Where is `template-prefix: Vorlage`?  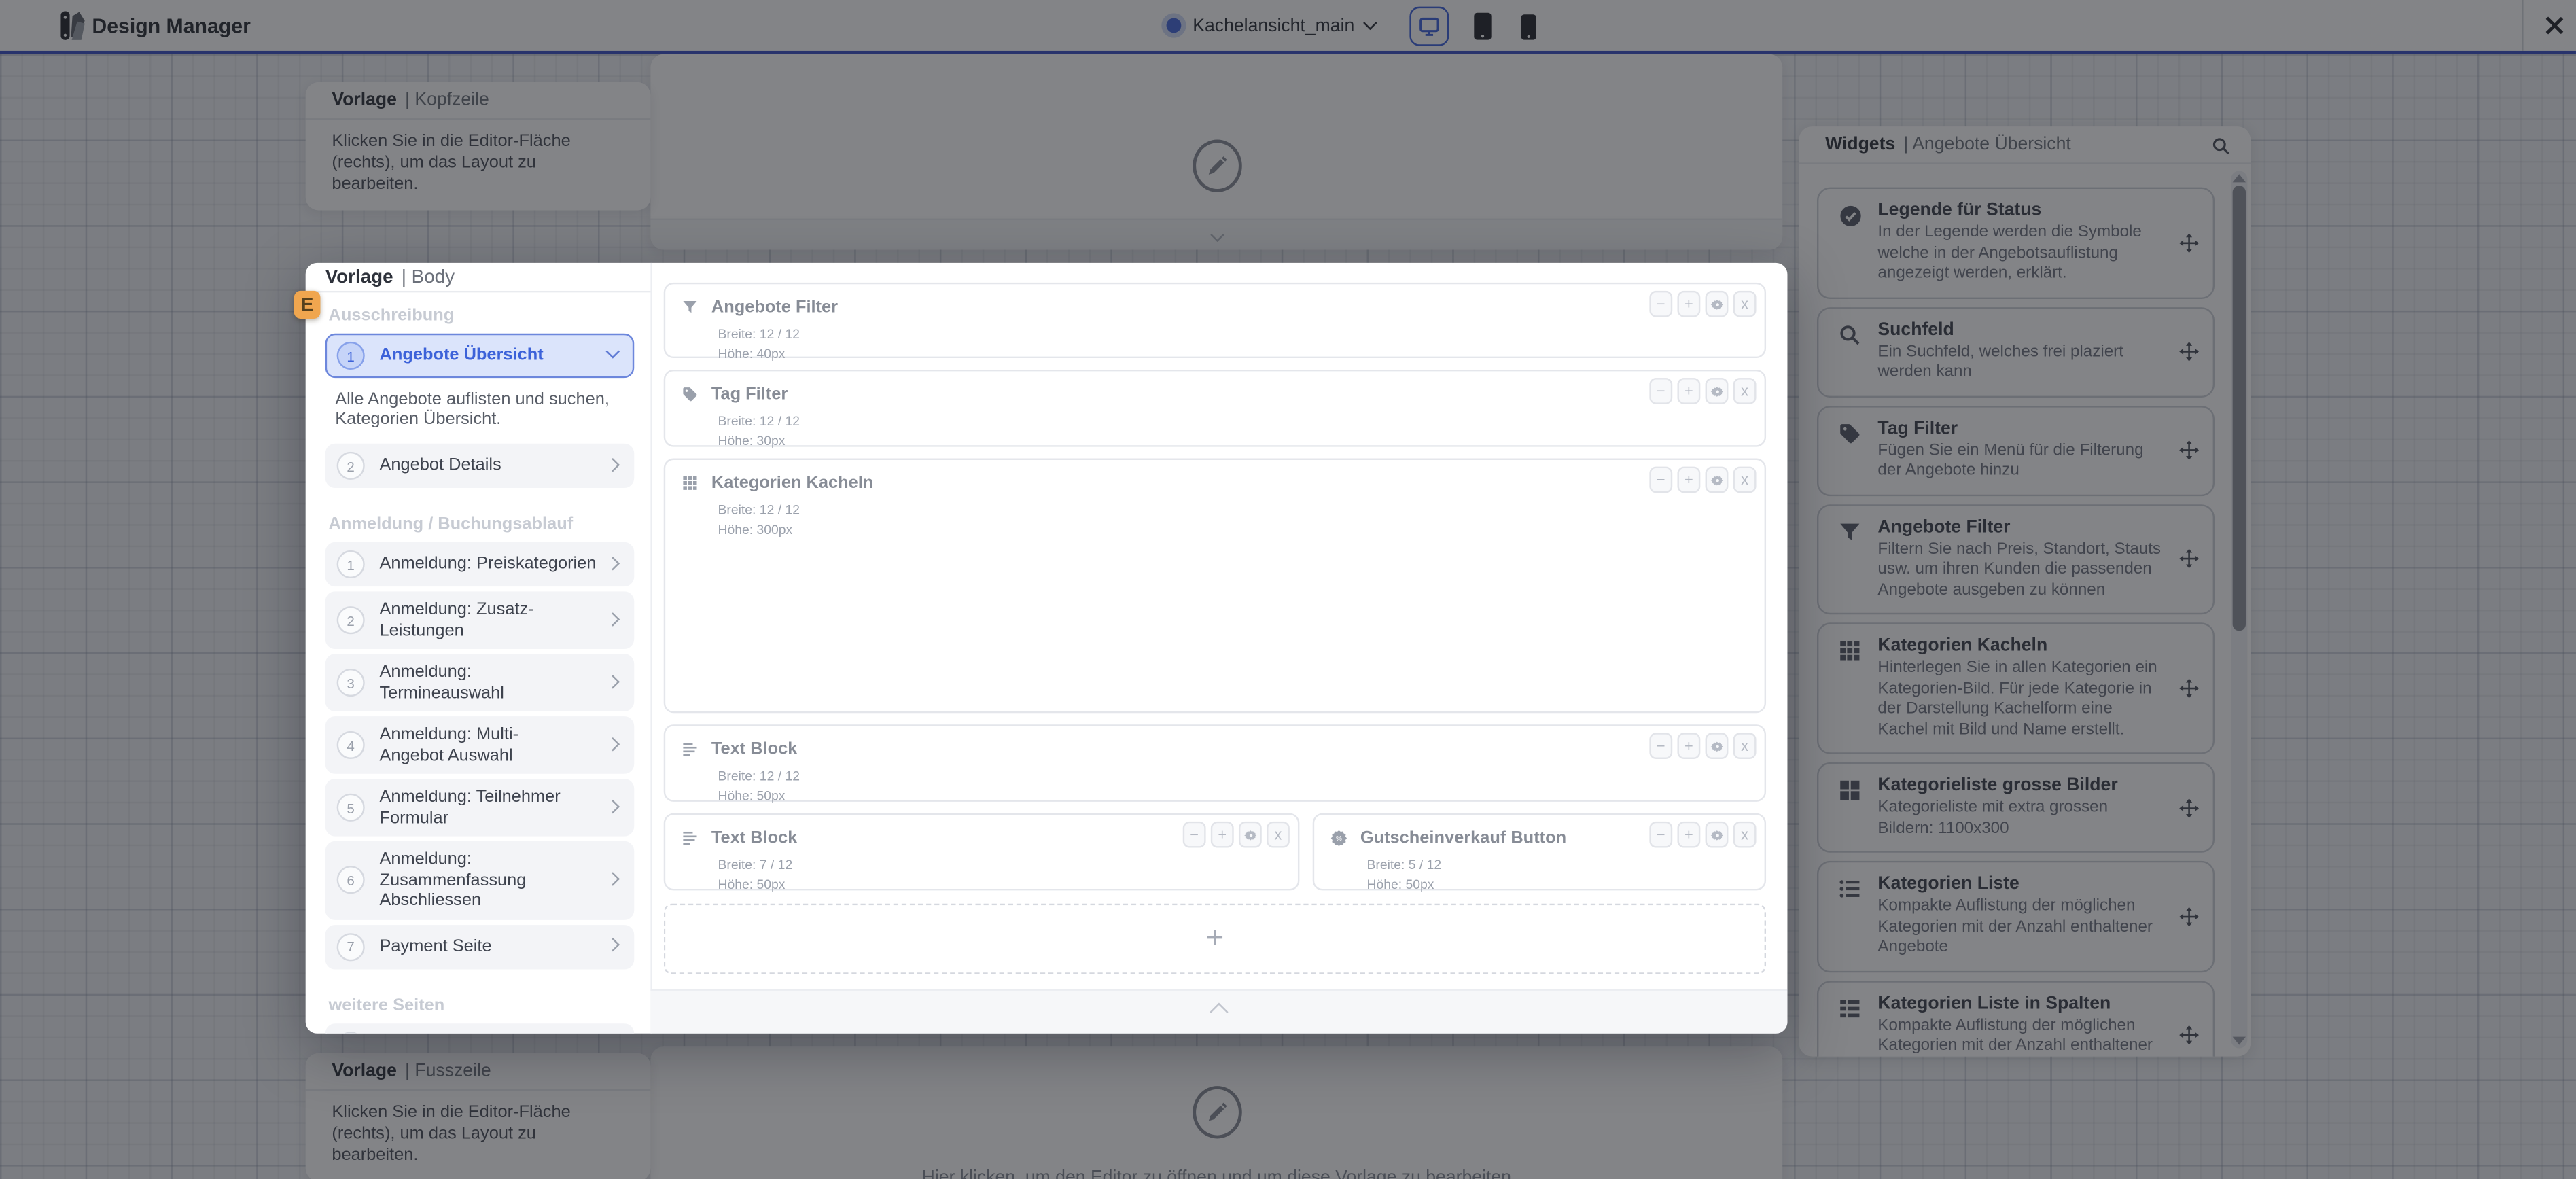 template-prefix: Vorlage is located at coordinates (359, 276).